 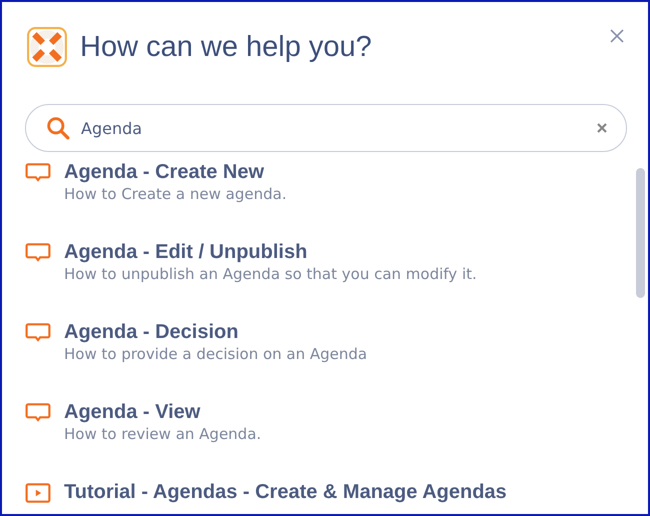 What do you see at coordinates (175, 172) in the screenshot?
I see `result-link: Agenda - Create New` at bounding box center [175, 172].